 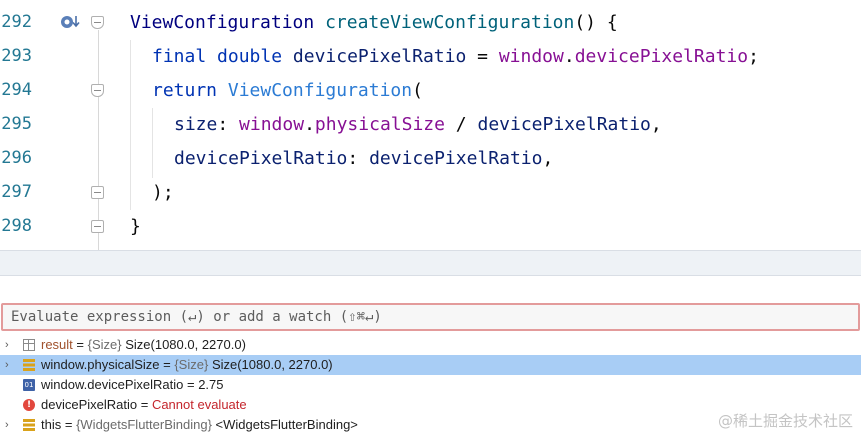 I want to click on code-token: () {, so click(x=596, y=22).